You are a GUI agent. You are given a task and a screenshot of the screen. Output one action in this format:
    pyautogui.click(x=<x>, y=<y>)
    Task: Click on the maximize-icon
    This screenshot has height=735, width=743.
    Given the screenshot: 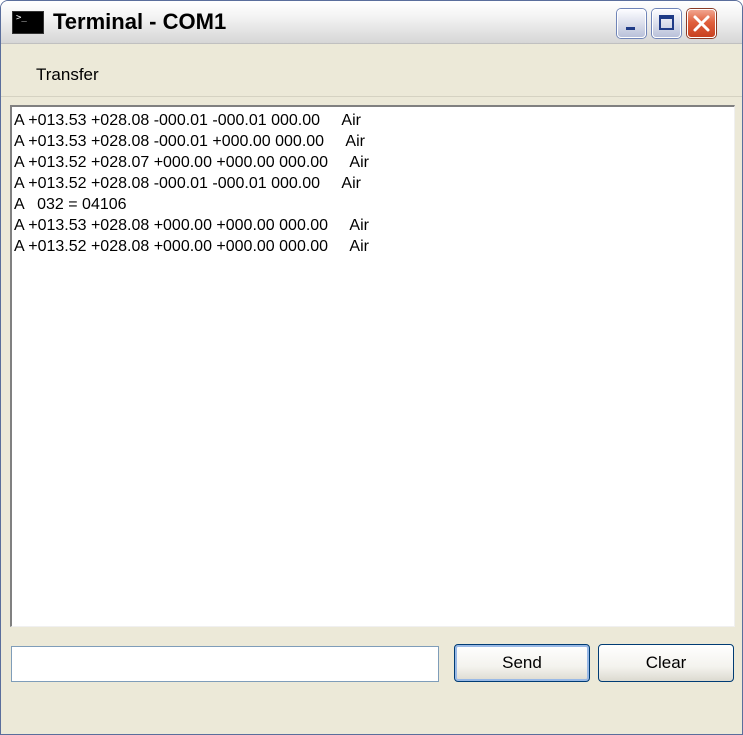 What is the action you would take?
    pyautogui.click(x=666, y=22)
    